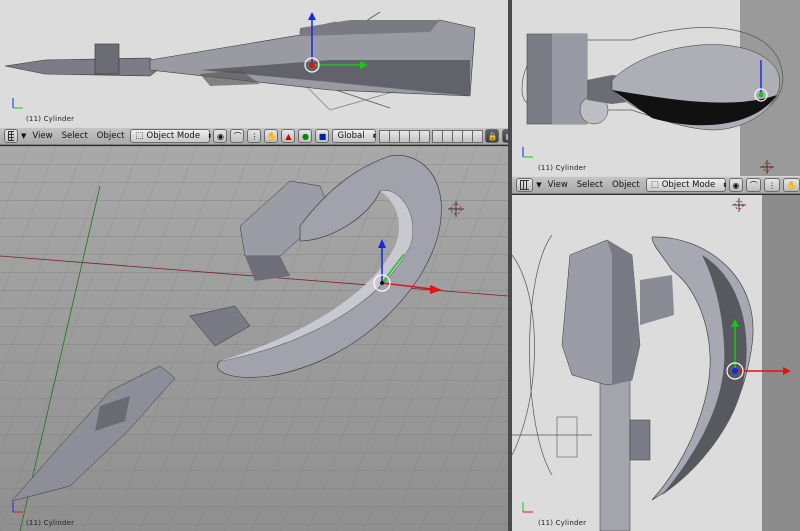  Describe the element at coordinates (405, 136) in the screenshot. I see `layer-buttons` at that location.